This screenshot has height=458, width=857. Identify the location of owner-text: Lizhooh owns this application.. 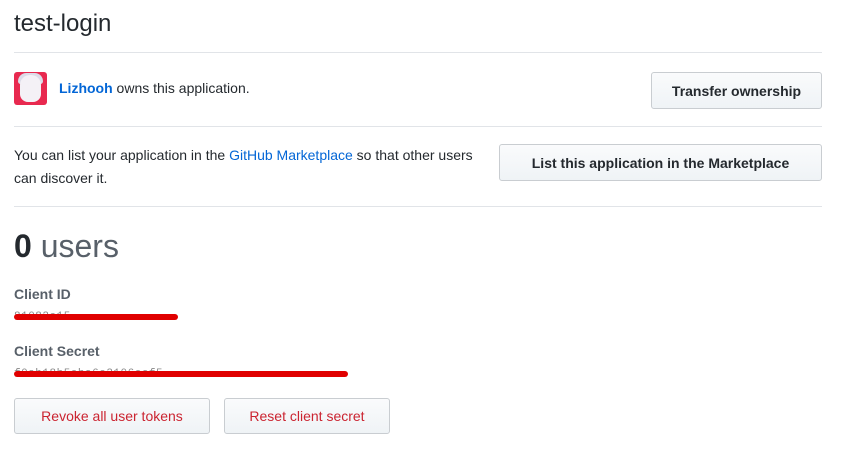
(154, 88).